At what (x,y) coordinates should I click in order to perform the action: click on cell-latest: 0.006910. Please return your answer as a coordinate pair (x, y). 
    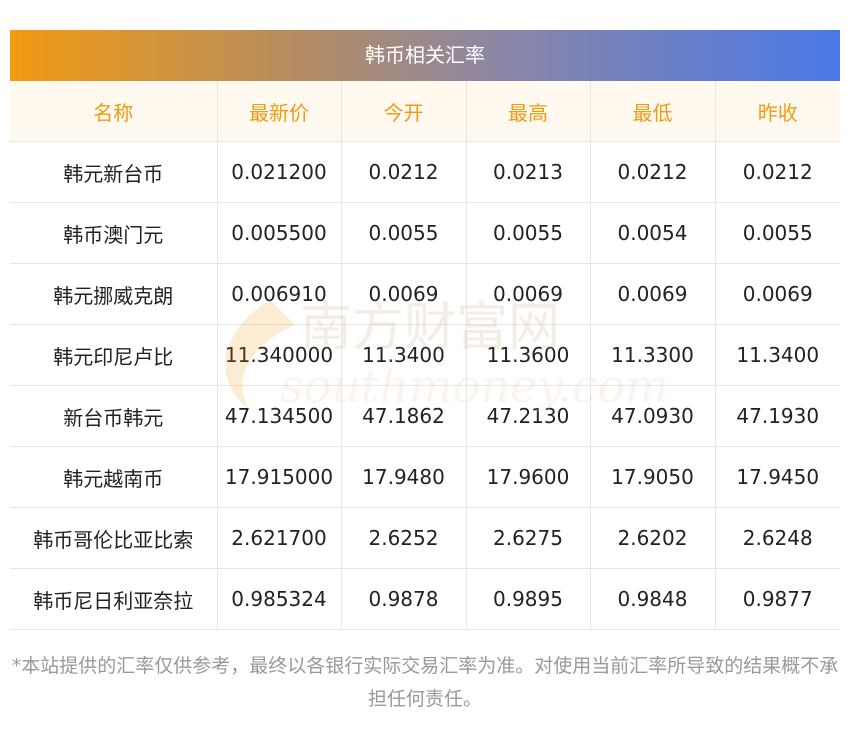
    Looking at the image, I should click on (279, 294).